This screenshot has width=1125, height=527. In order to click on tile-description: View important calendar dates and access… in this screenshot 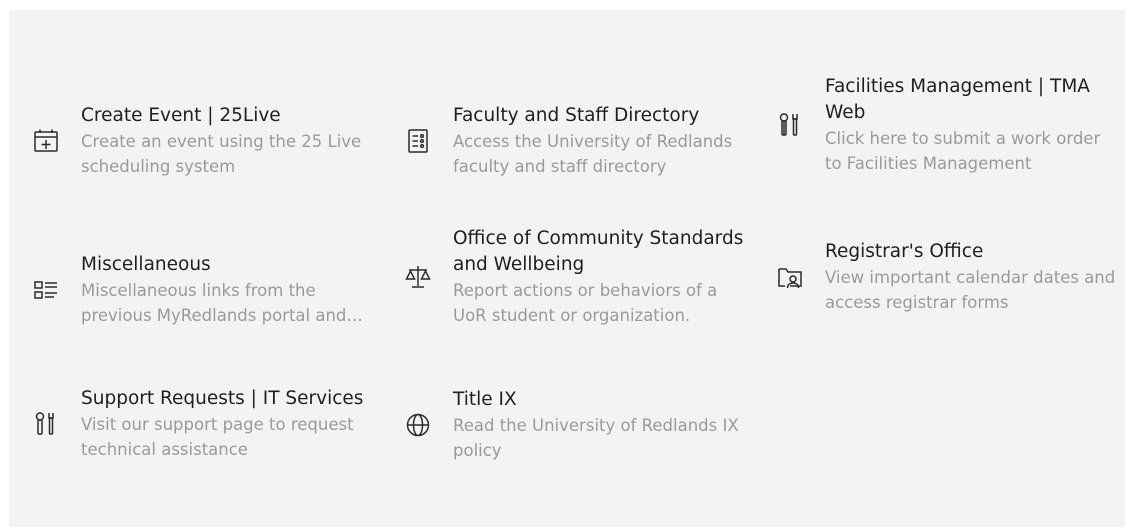, I will do `click(970, 290)`.